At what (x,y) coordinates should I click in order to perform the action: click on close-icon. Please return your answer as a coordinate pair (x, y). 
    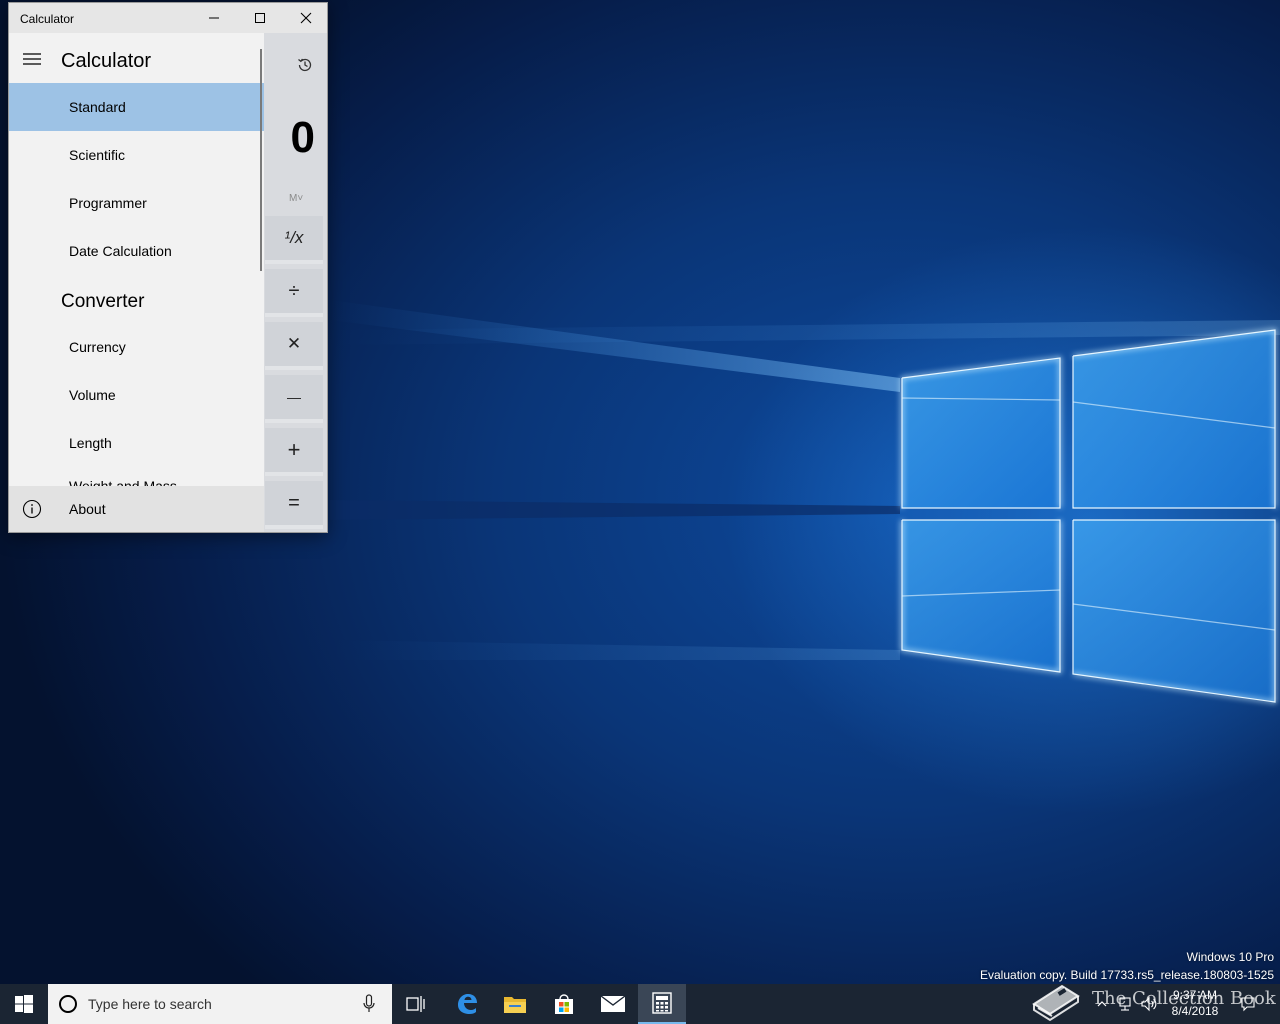
    Looking at the image, I should click on (306, 18).